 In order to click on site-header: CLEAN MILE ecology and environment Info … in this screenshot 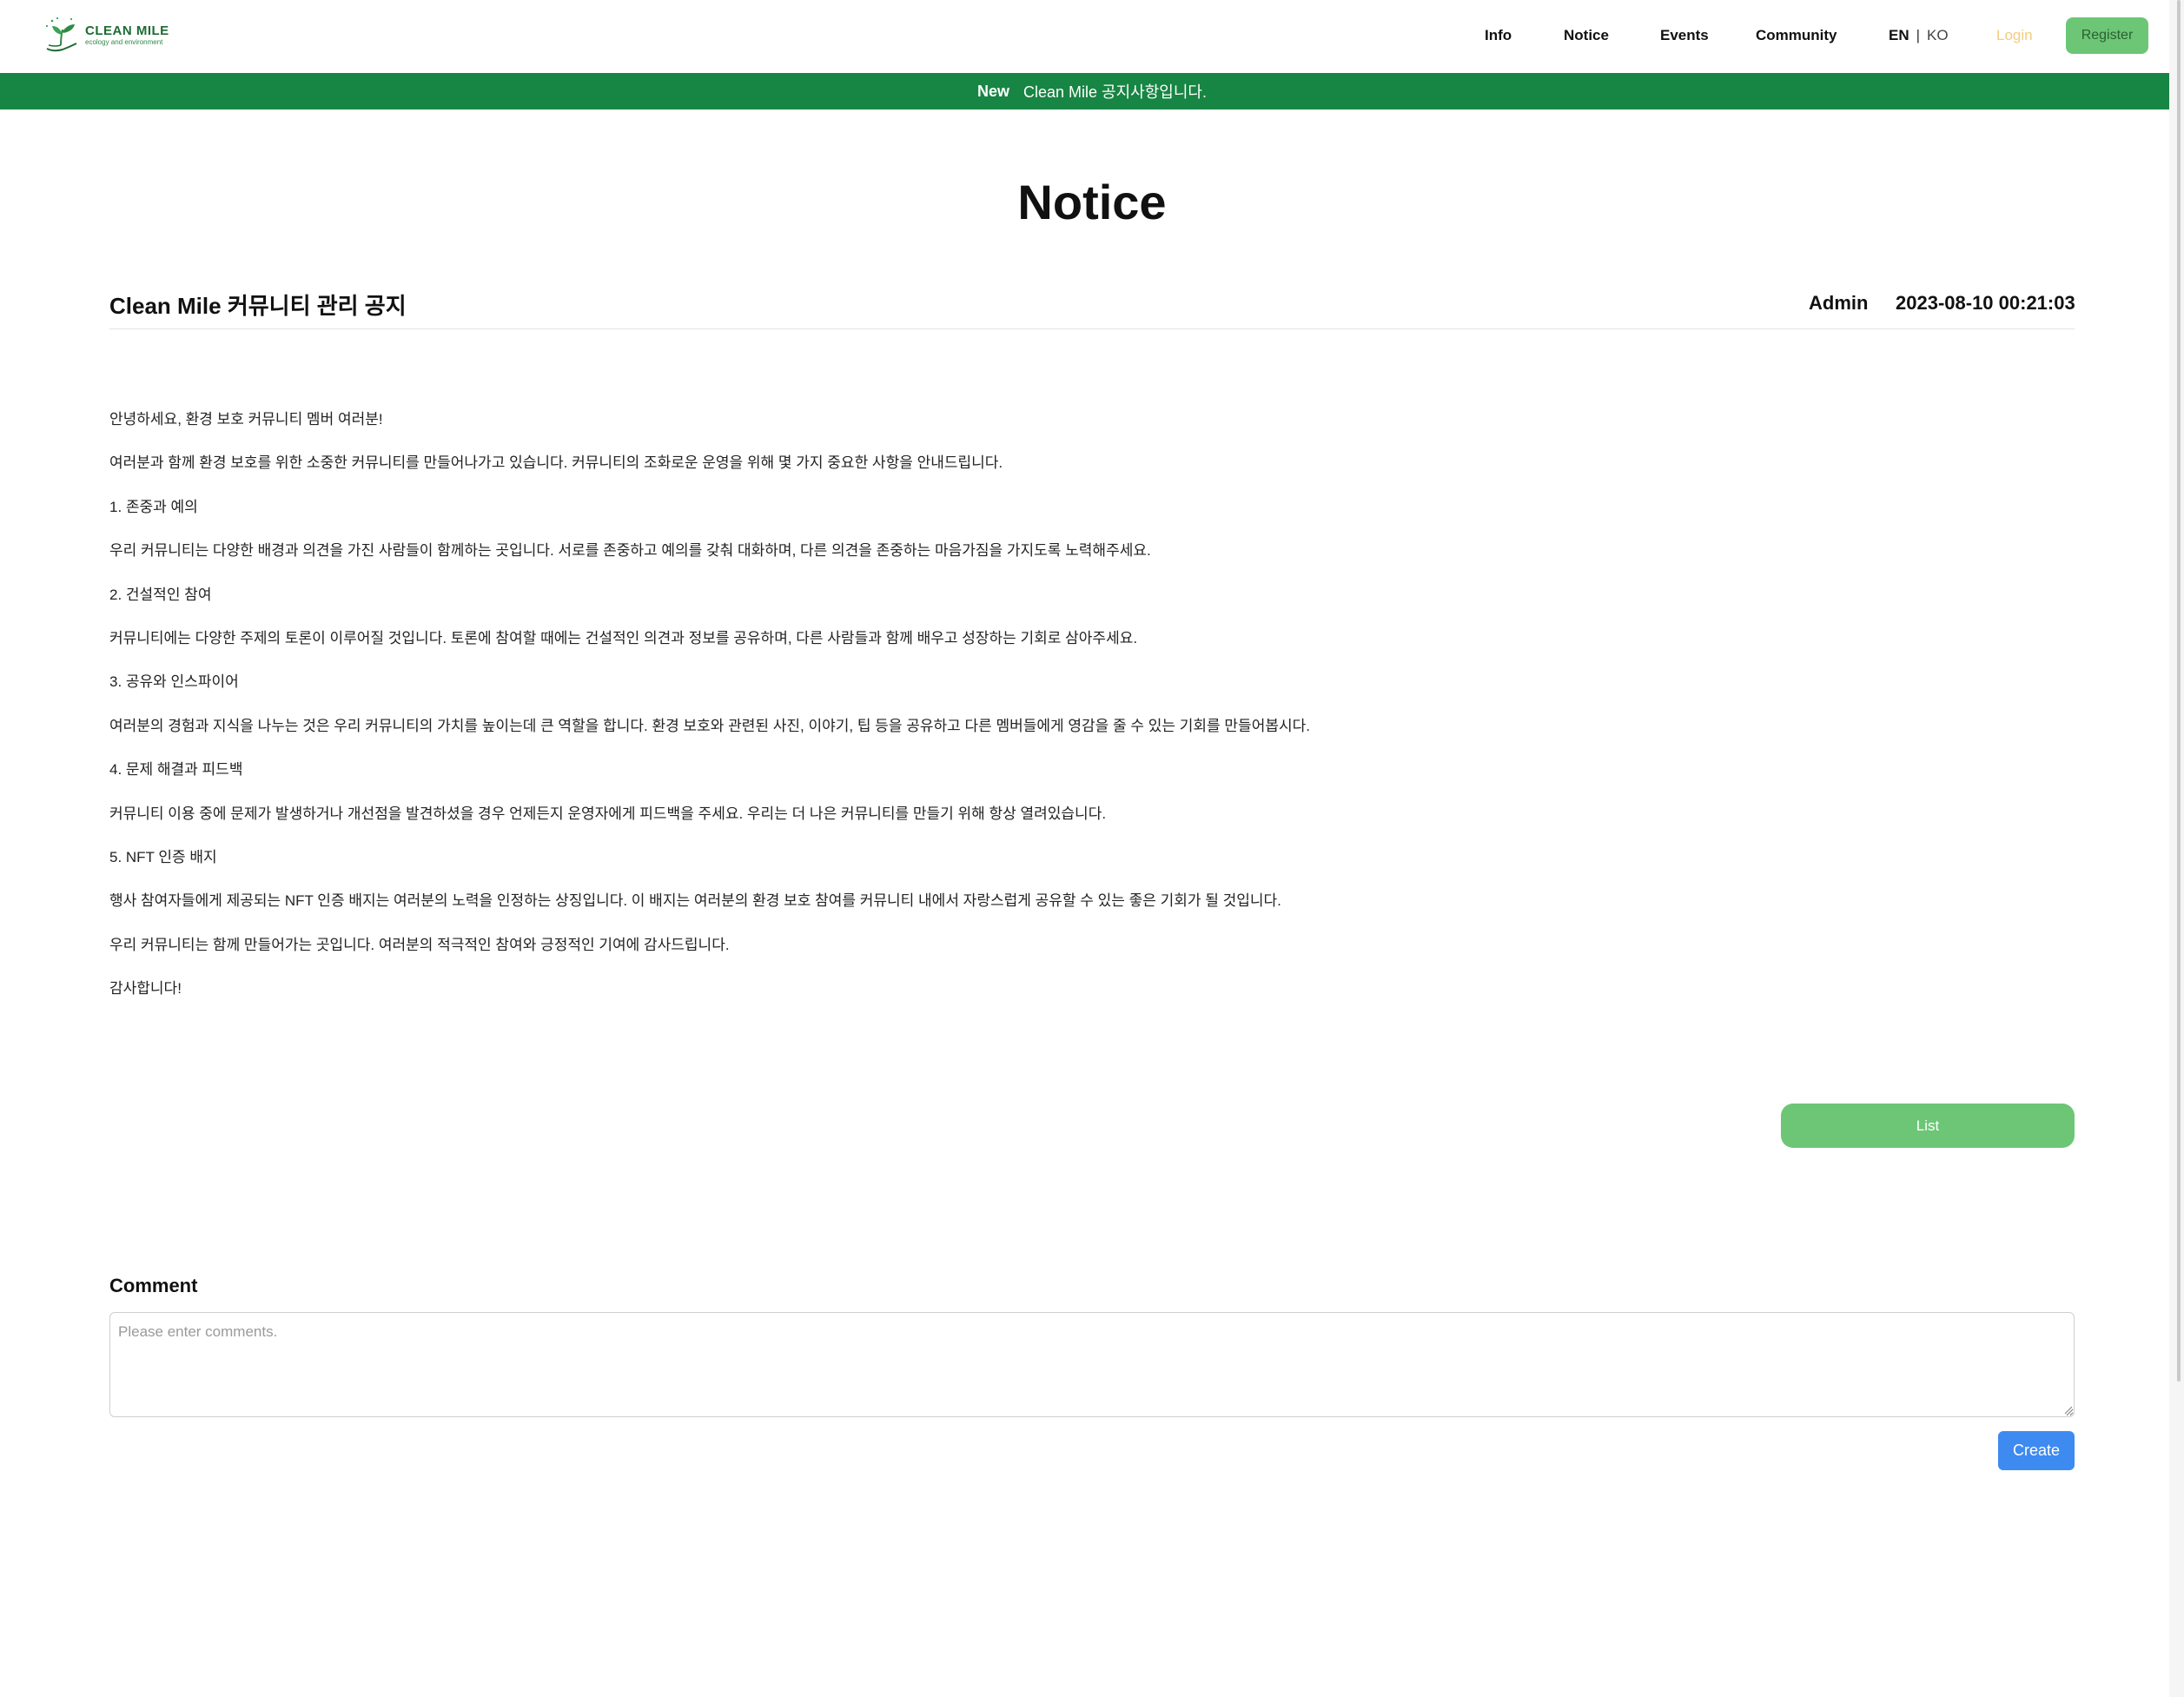, I will do `click(1092, 37)`.